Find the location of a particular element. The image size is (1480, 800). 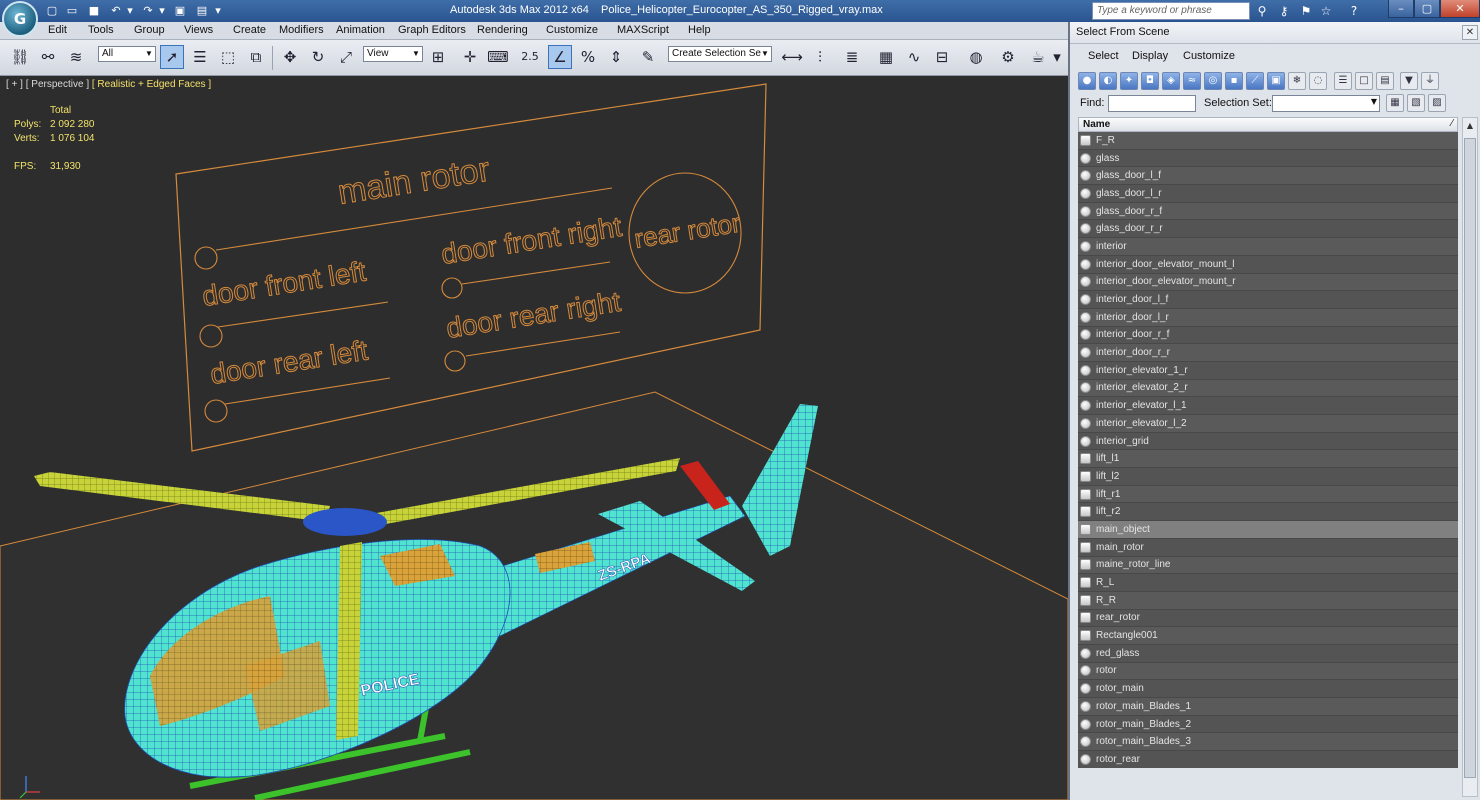

maximize-button: ▢ is located at coordinates (1427, 9).